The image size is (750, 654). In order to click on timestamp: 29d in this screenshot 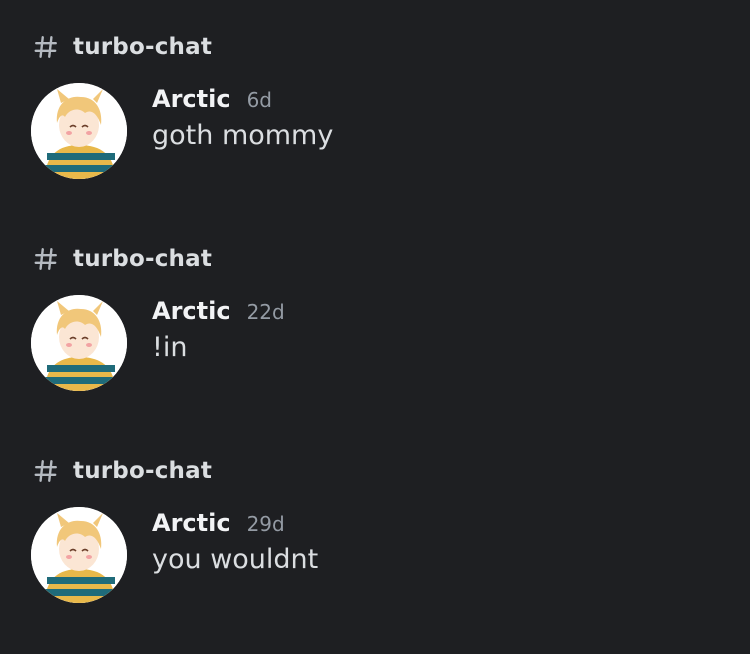, I will do `click(265, 524)`.